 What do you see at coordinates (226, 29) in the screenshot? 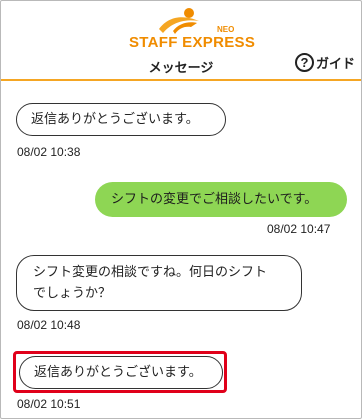
I see `logo-neo-text: NEO` at bounding box center [226, 29].